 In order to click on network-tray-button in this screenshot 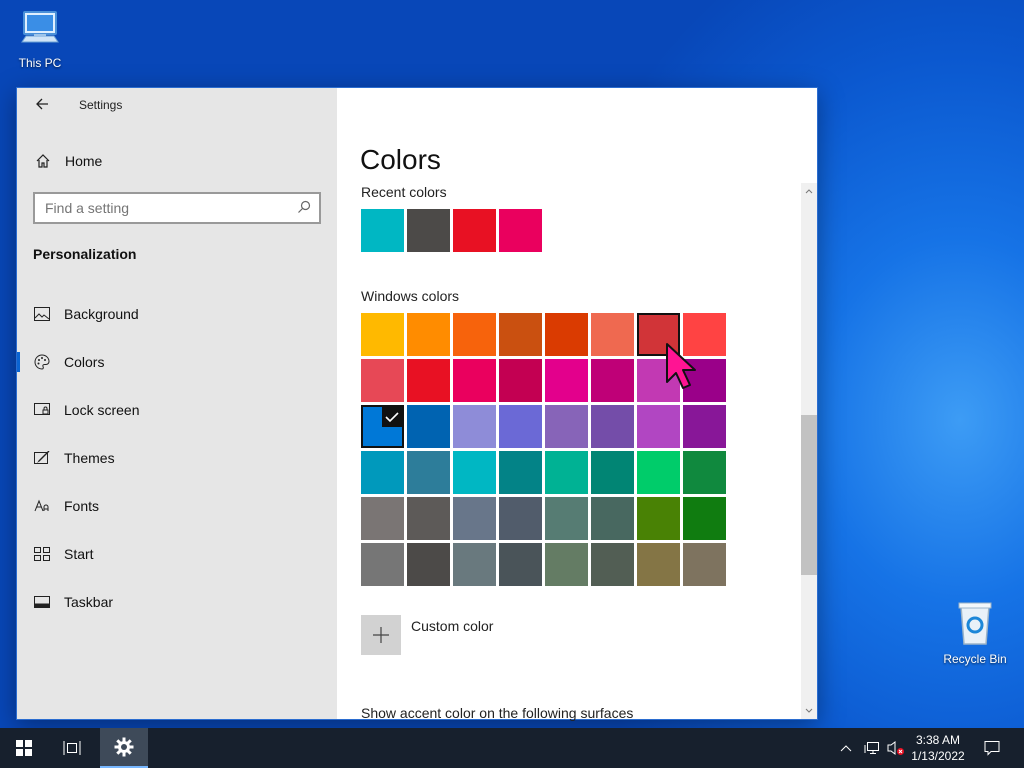, I will do `click(872, 748)`.